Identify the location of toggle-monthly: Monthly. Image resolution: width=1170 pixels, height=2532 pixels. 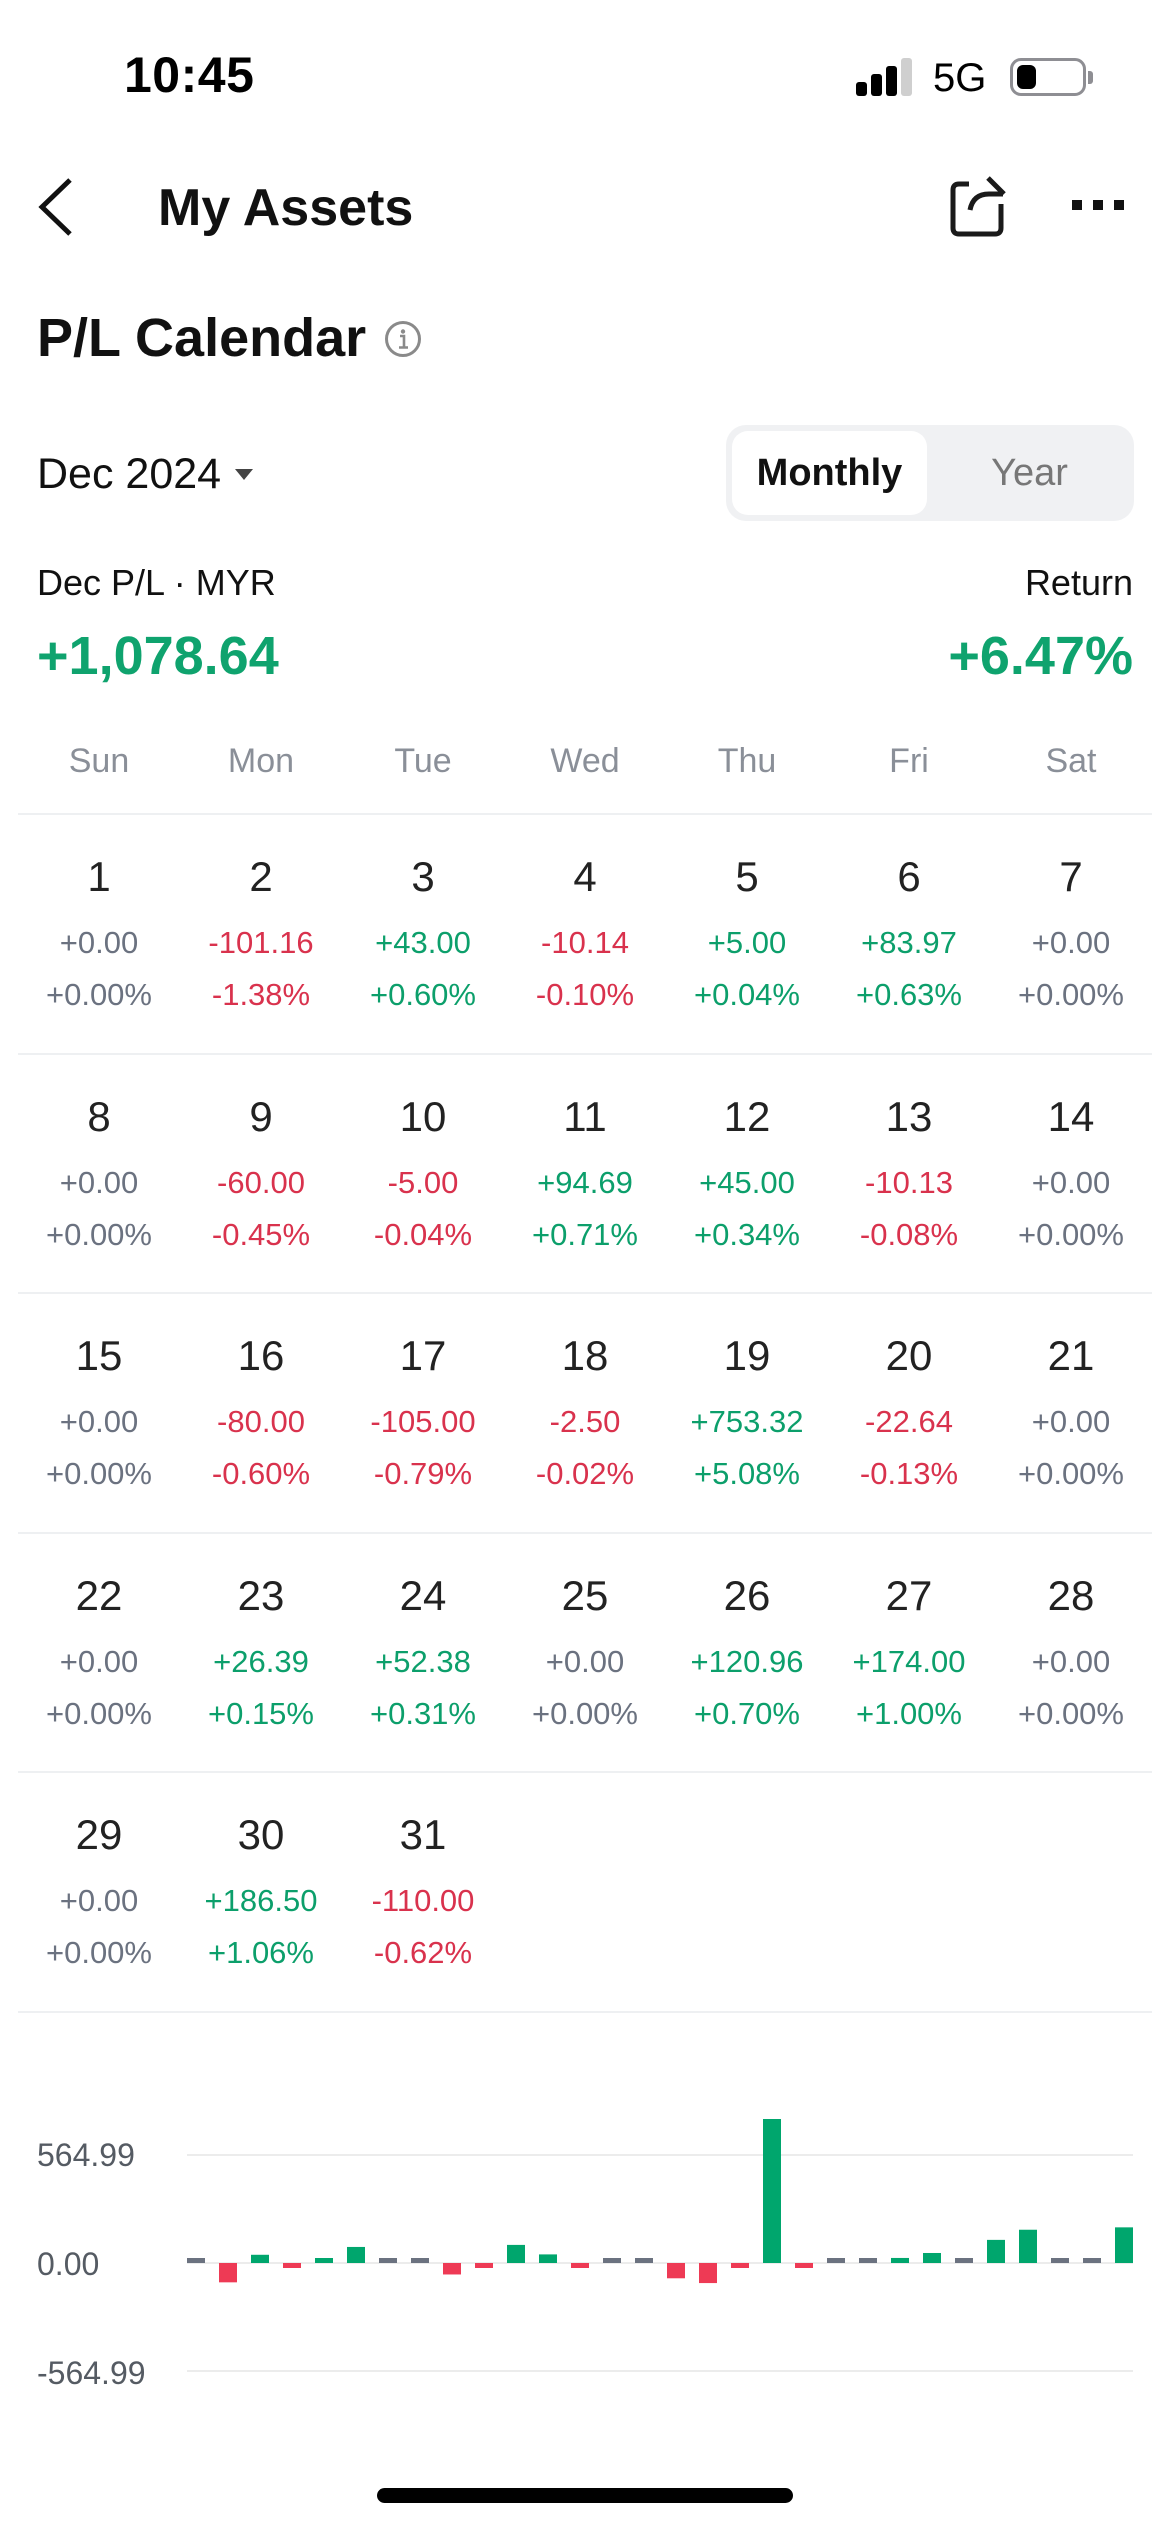
(829, 473).